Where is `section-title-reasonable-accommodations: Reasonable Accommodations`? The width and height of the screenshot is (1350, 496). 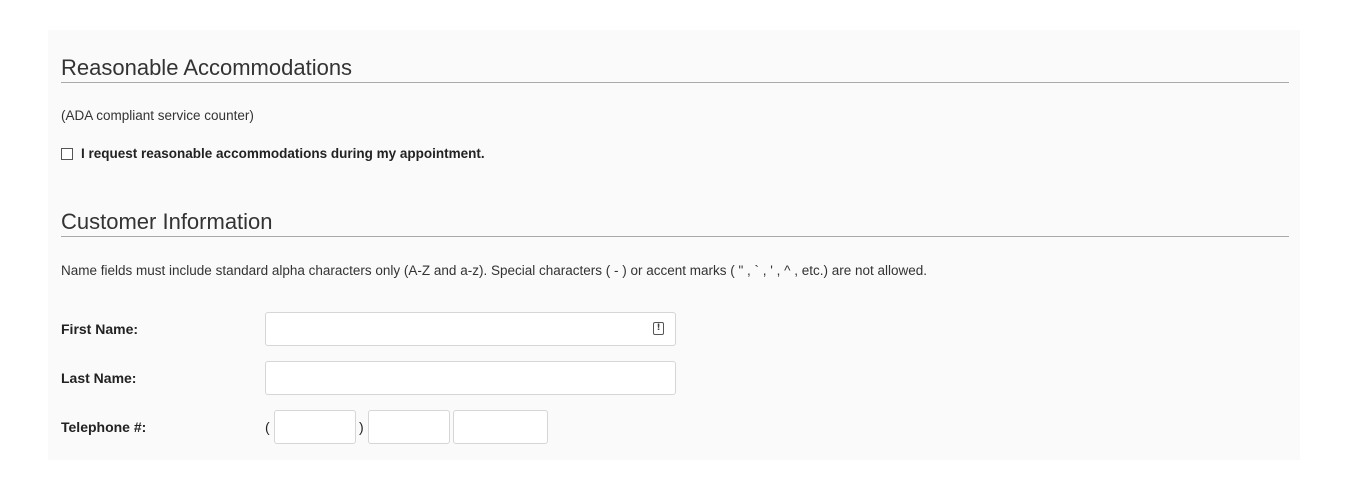 section-title-reasonable-accommodations: Reasonable Accommodations is located at coordinates (675, 69).